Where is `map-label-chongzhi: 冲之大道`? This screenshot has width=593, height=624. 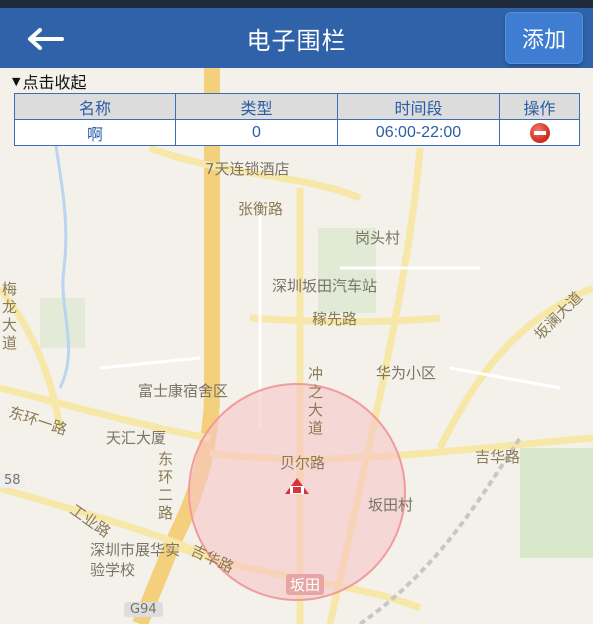
map-label-chongzhi: 冲之大道 is located at coordinates (316, 401).